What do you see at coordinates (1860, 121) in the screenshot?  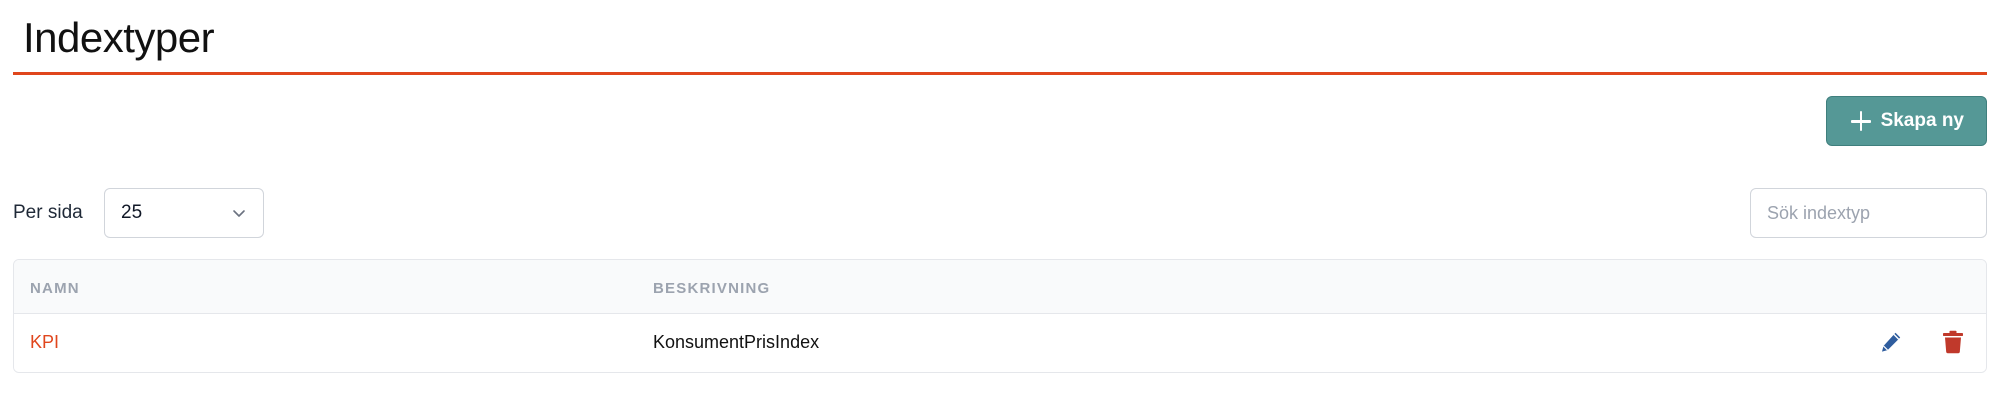 I see `plus-icon` at bounding box center [1860, 121].